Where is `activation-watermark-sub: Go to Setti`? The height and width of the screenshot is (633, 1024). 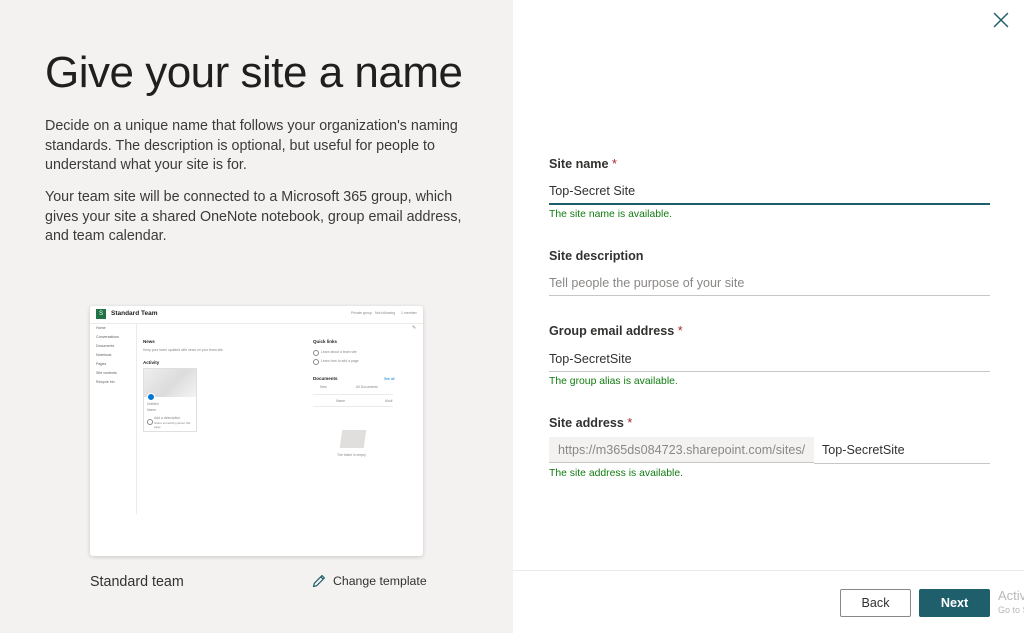
activation-watermark-sub: Go to Setti is located at coordinates (1011, 610).